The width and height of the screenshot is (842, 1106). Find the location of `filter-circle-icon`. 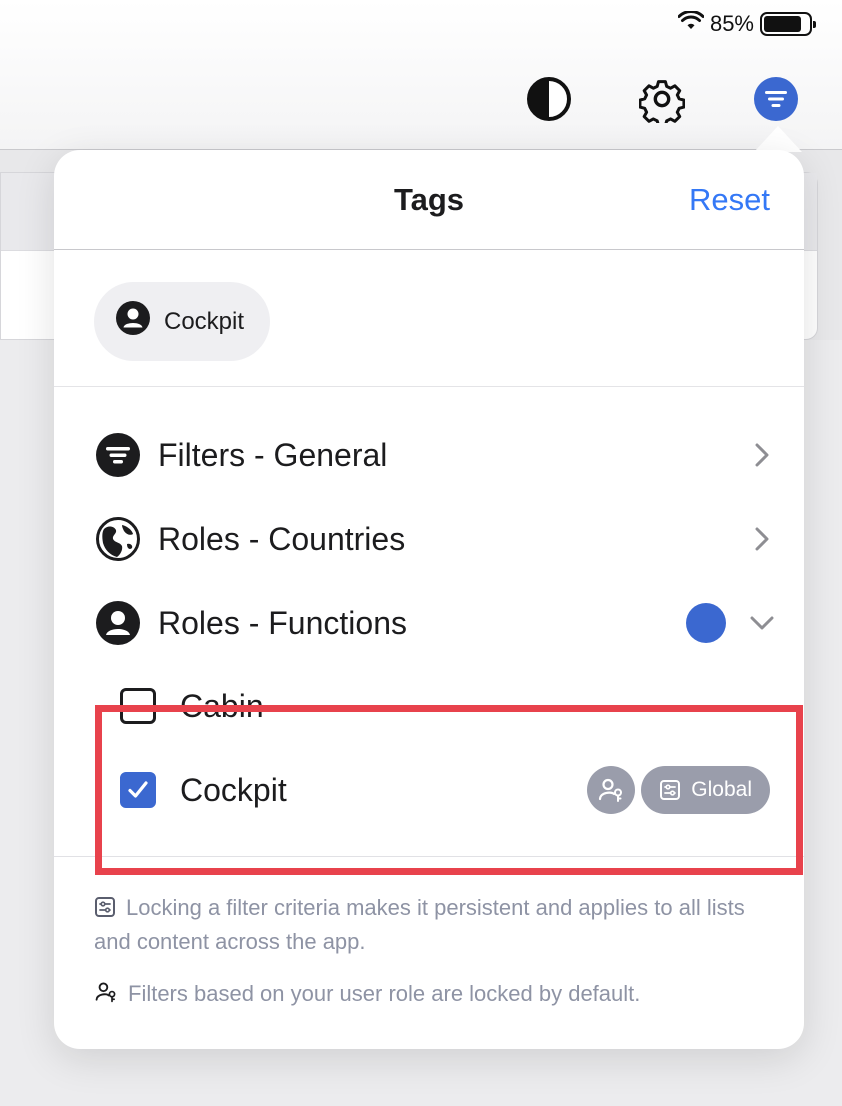

filter-circle-icon is located at coordinates (118, 455).